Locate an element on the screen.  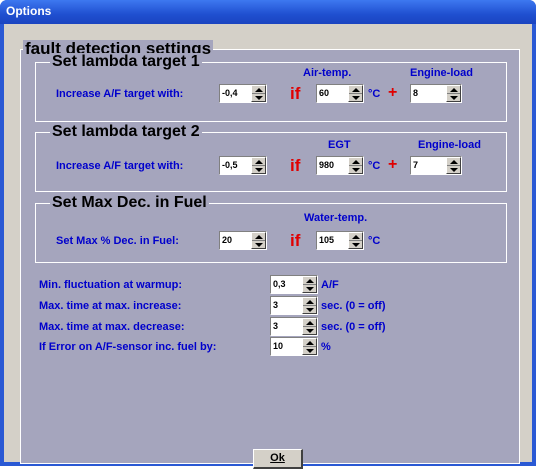
min-fluctuation-label: Min. fluctuation at warmup: is located at coordinates (110, 285).